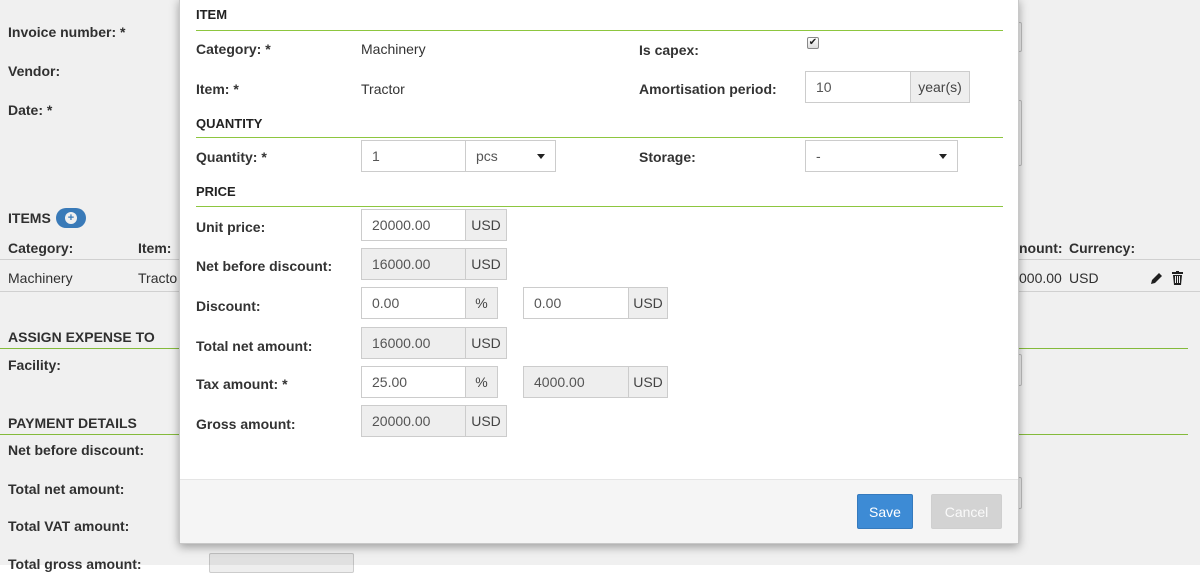 The width and height of the screenshot is (1200, 573). What do you see at coordinates (413, 343) in the screenshot?
I see `total-net-input: 16000.00` at bounding box center [413, 343].